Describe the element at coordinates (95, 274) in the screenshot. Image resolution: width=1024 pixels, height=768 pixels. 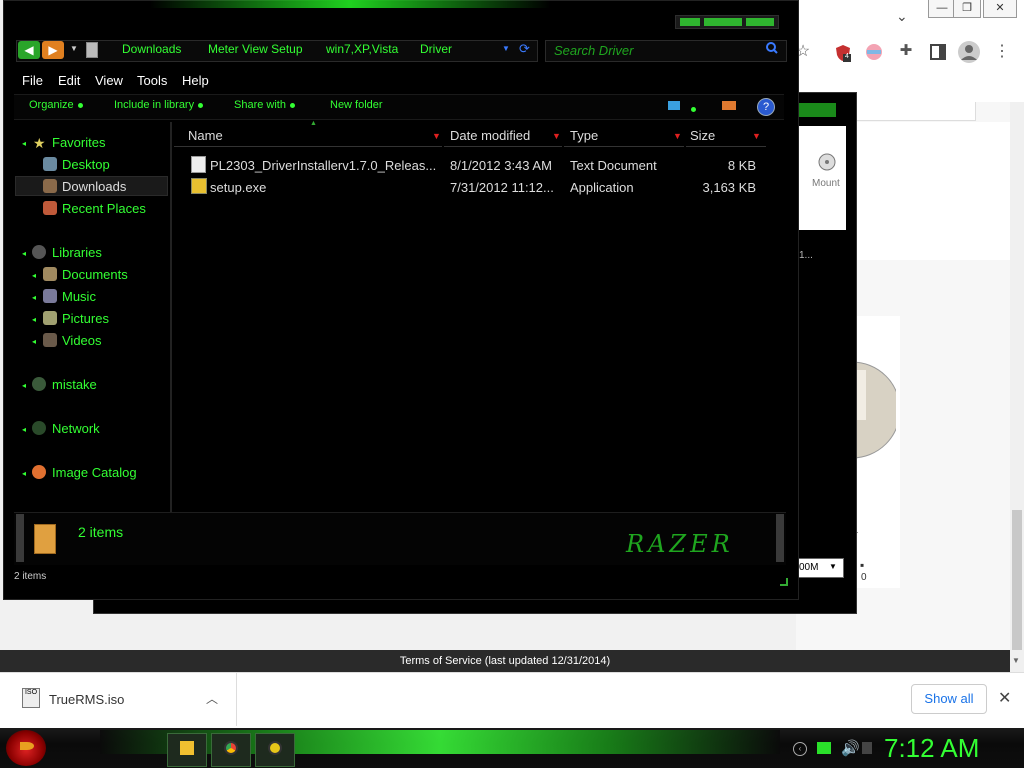
I see `nav-documents: Documents` at that location.